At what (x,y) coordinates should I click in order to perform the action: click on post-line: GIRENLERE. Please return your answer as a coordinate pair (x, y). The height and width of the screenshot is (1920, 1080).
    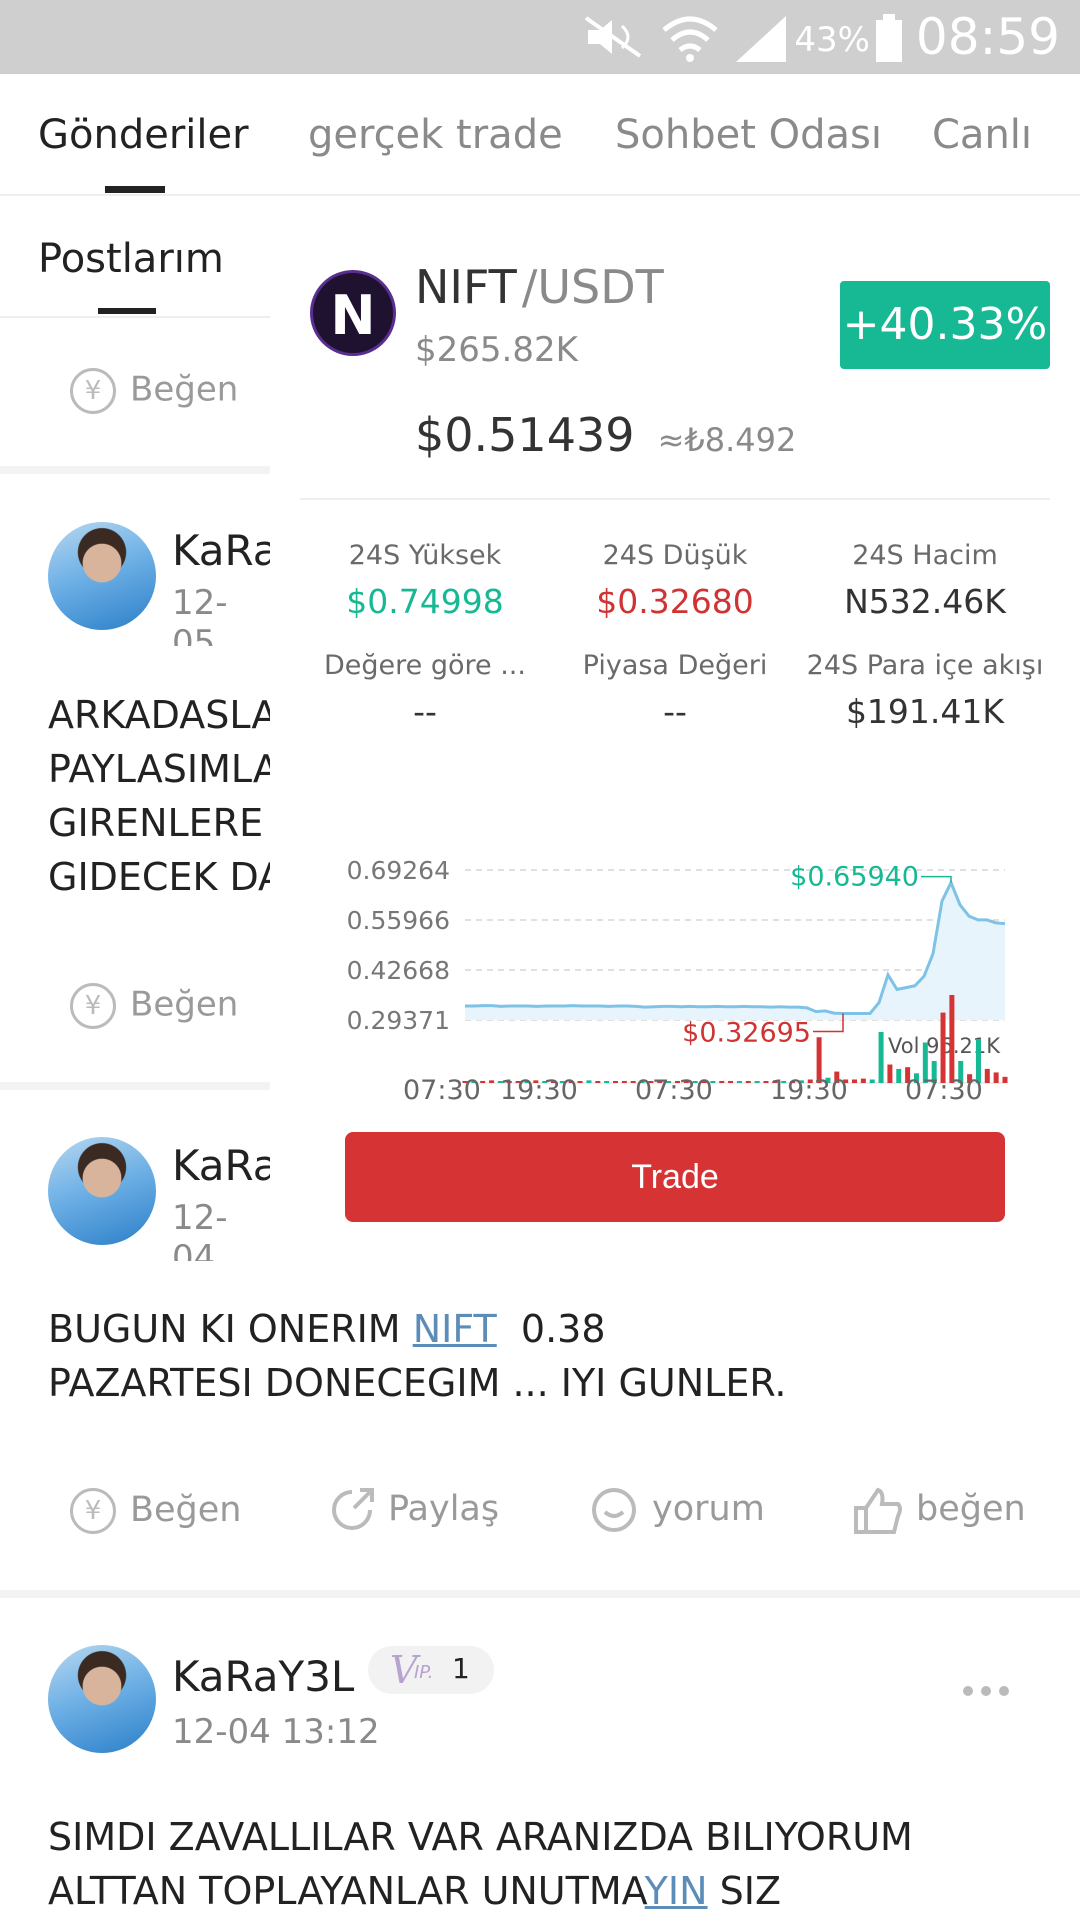
    Looking at the image, I should click on (156, 823).